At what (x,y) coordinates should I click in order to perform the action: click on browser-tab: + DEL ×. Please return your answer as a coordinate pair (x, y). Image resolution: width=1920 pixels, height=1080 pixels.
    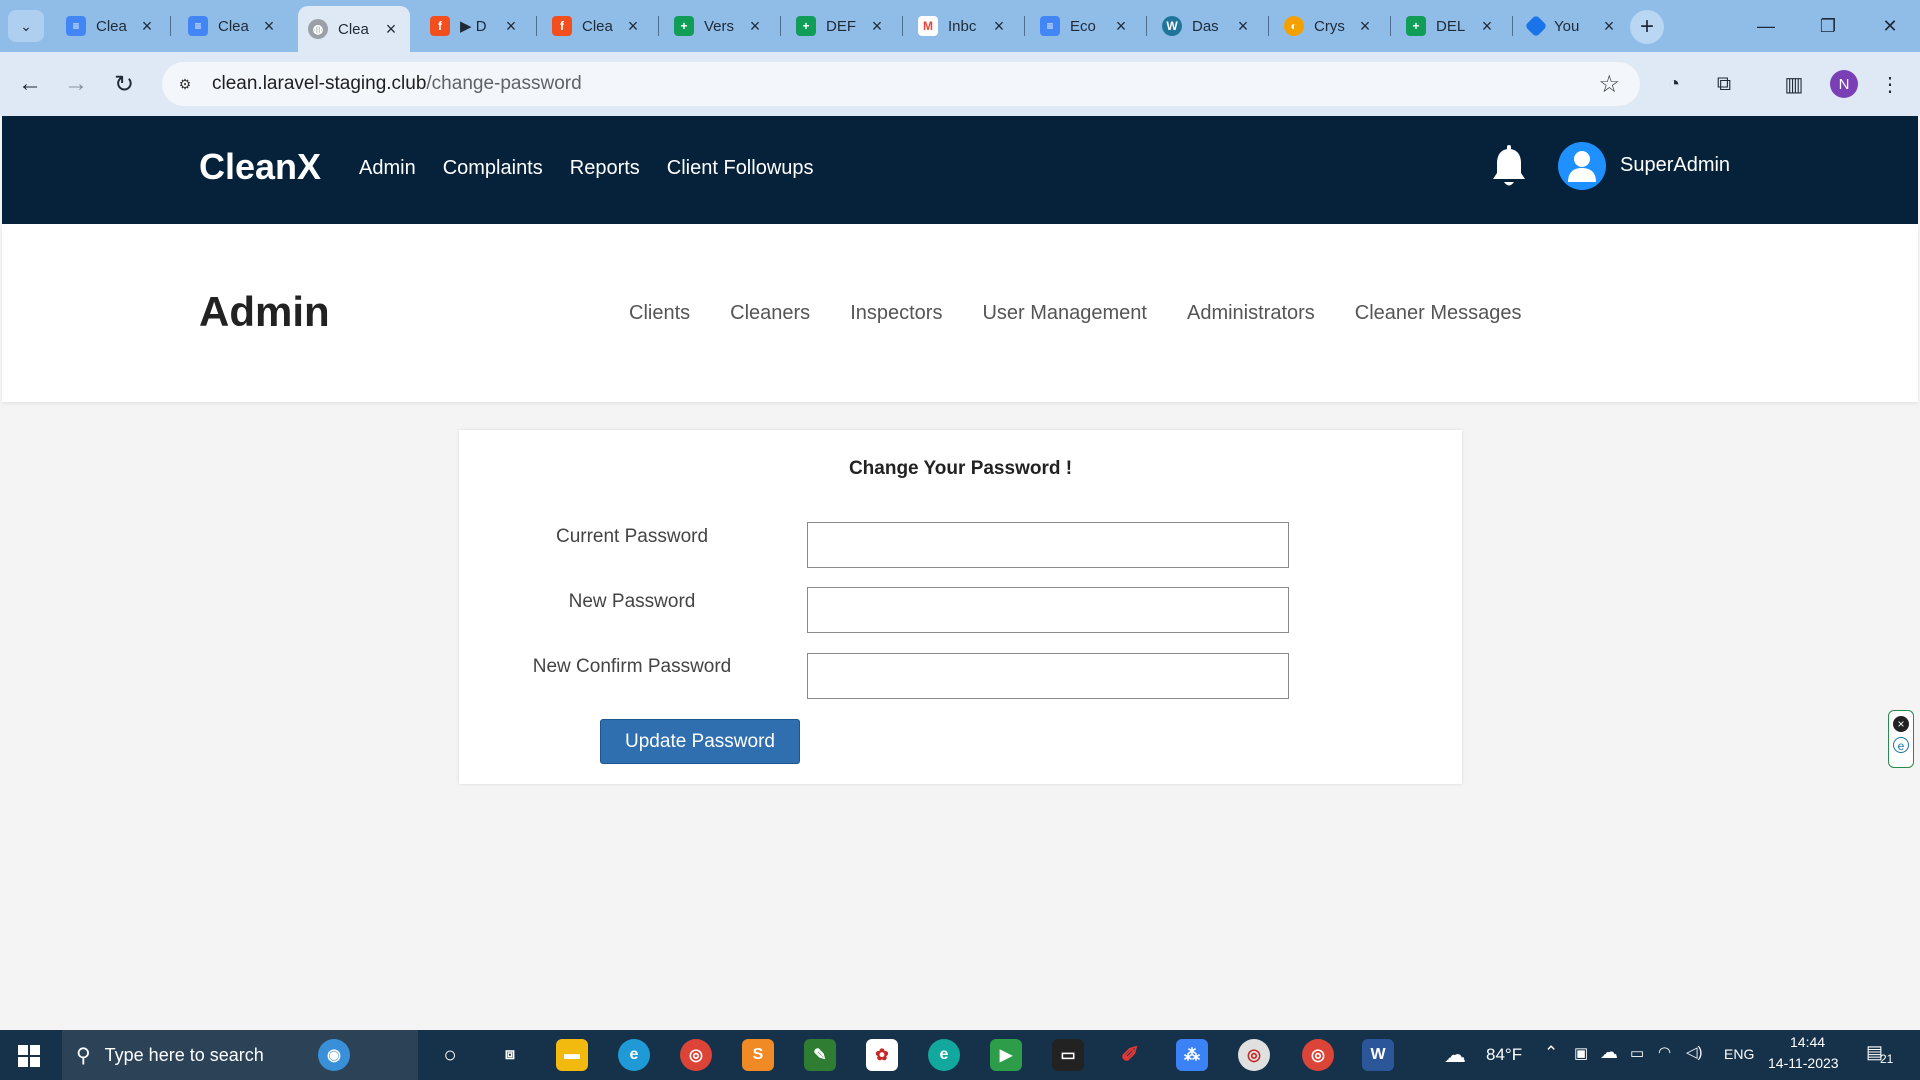
    Looking at the image, I should click on (1451, 26).